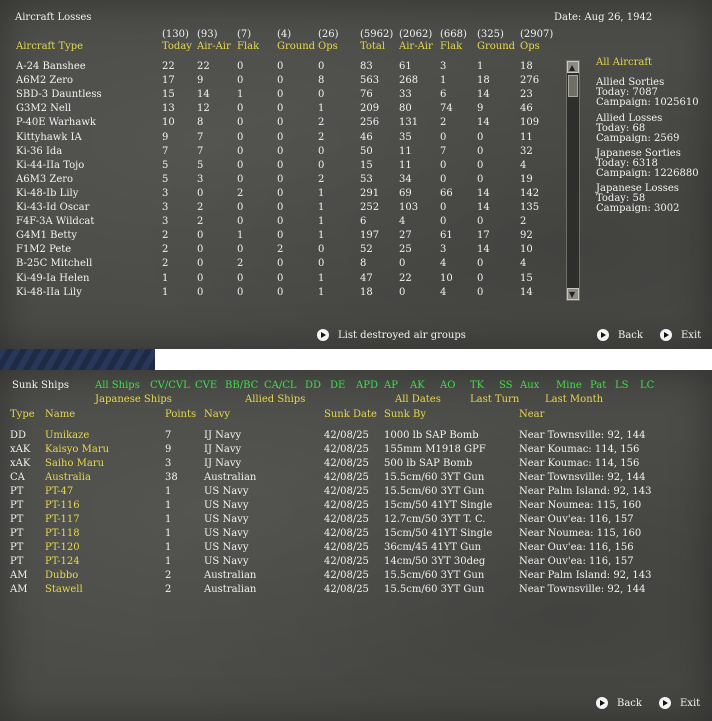 This screenshot has height=721, width=712. What do you see at coordinates (447, 386) in the screenshot?
I see `filter-10: AO` at bounding box center [447, 386].